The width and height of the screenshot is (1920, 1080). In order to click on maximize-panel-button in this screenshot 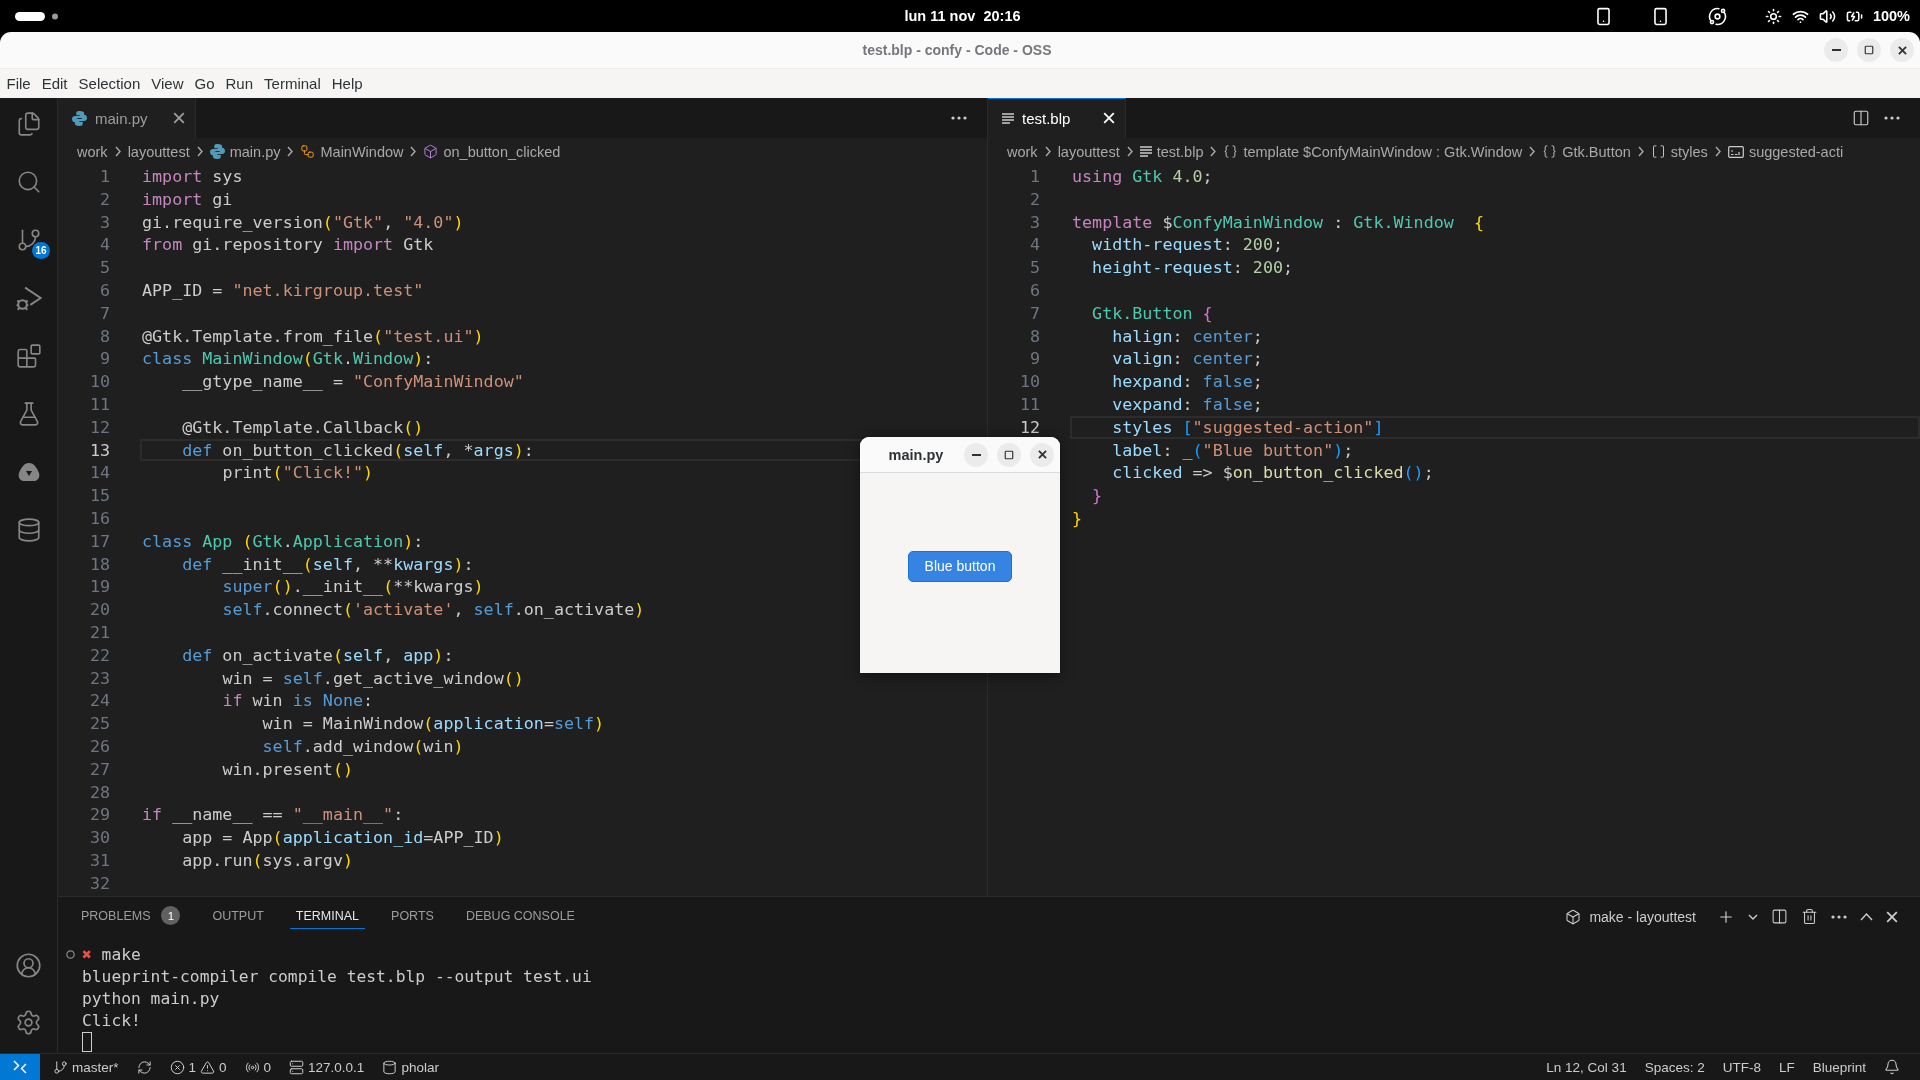, I will do `click(1866, 916)`.